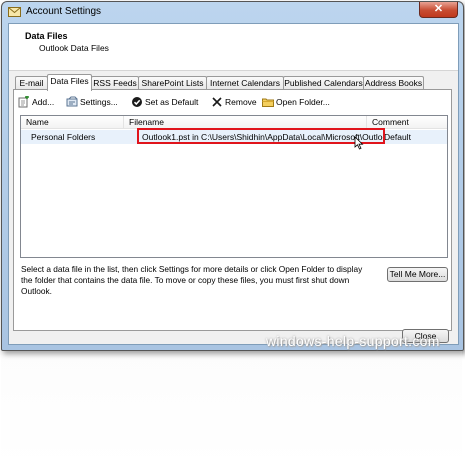 Image resolution: width=465 pixels, height=469 pixels. I want to click on header-title: Data Files, so click(46, 36).